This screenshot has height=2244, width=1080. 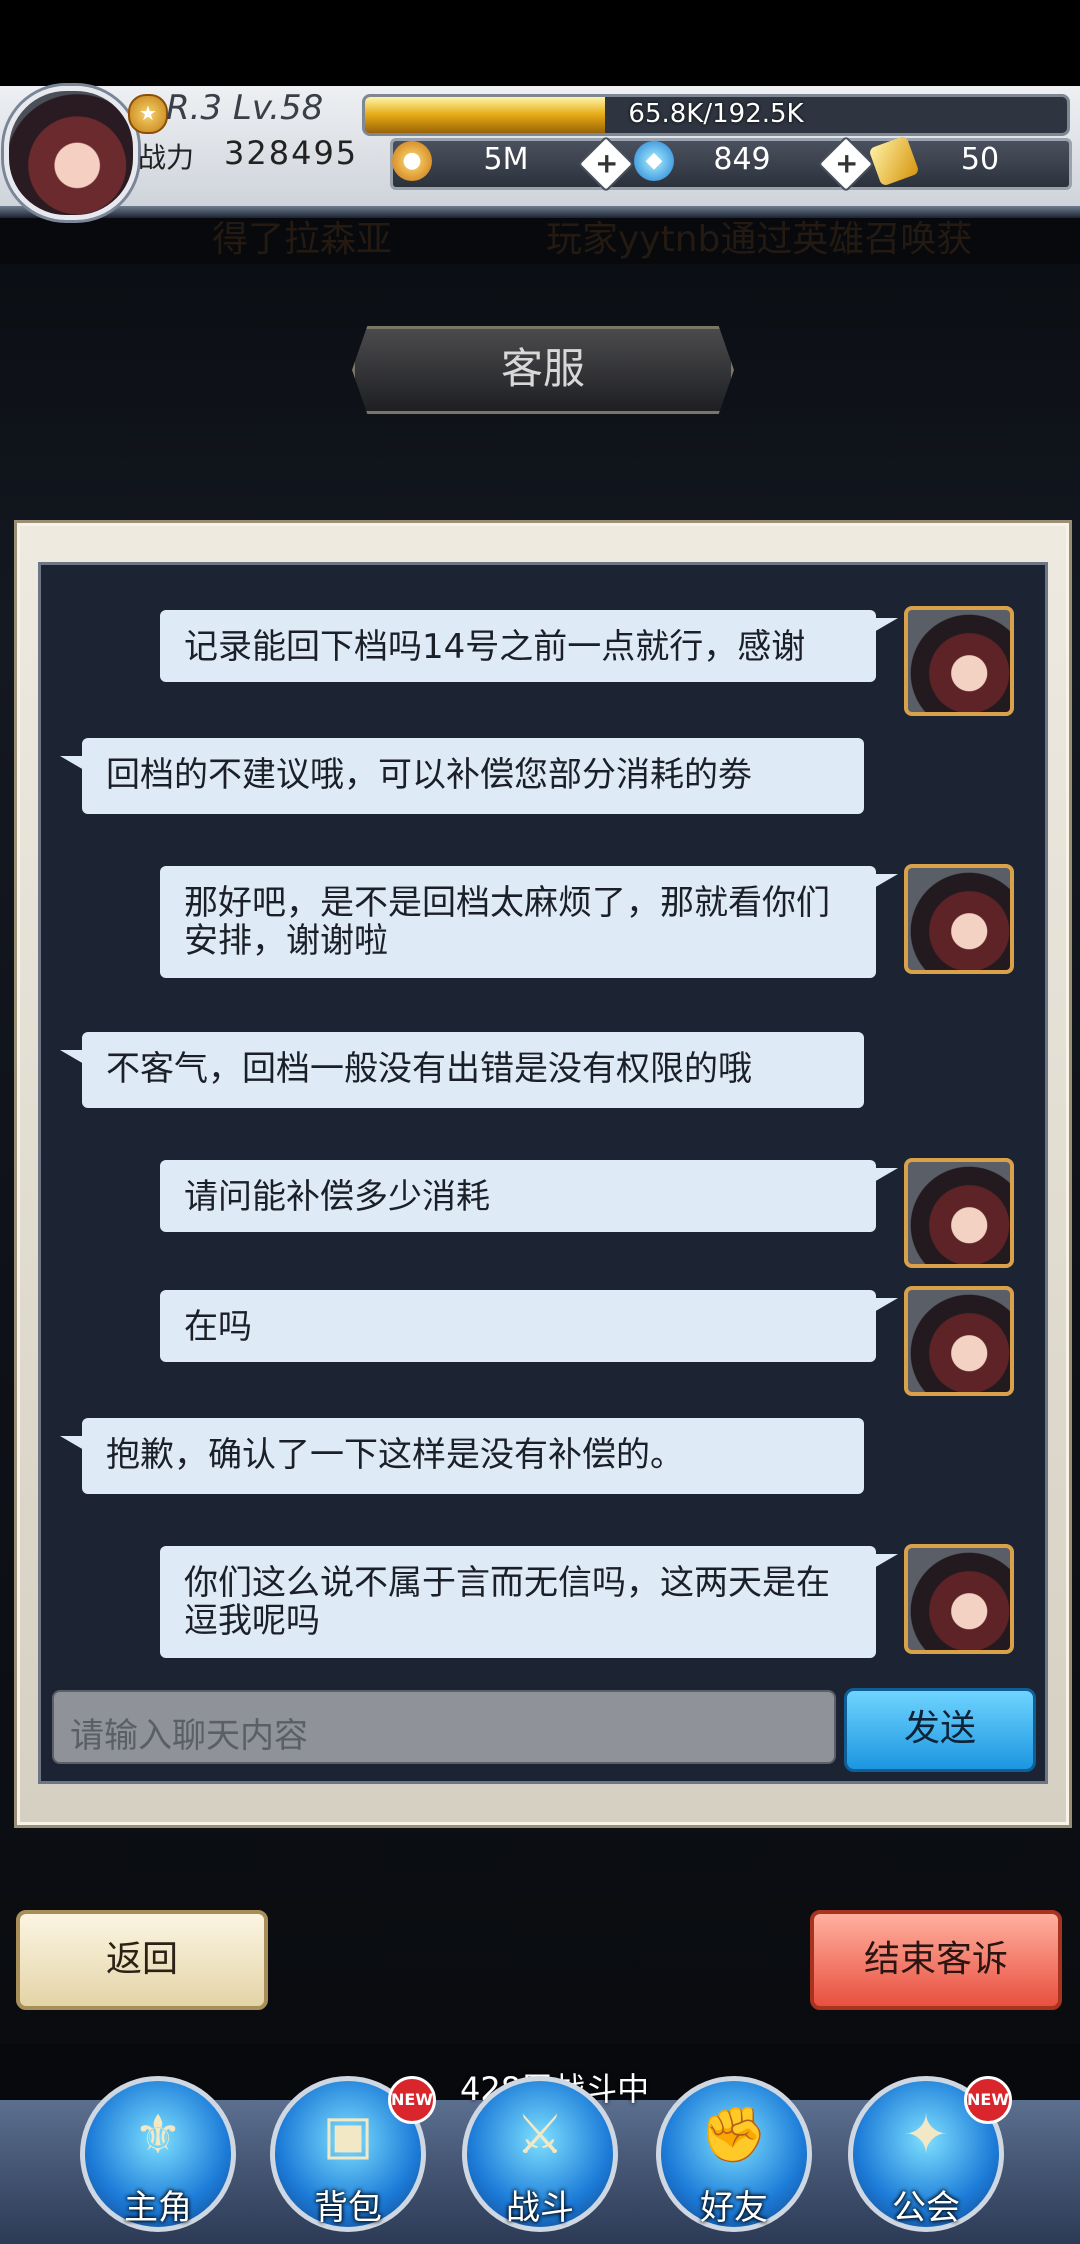 What do you see at coordinates (412, 161) in the screenshot?
I see `gold-coin-icon: ●` at bounding box center [412, 161].